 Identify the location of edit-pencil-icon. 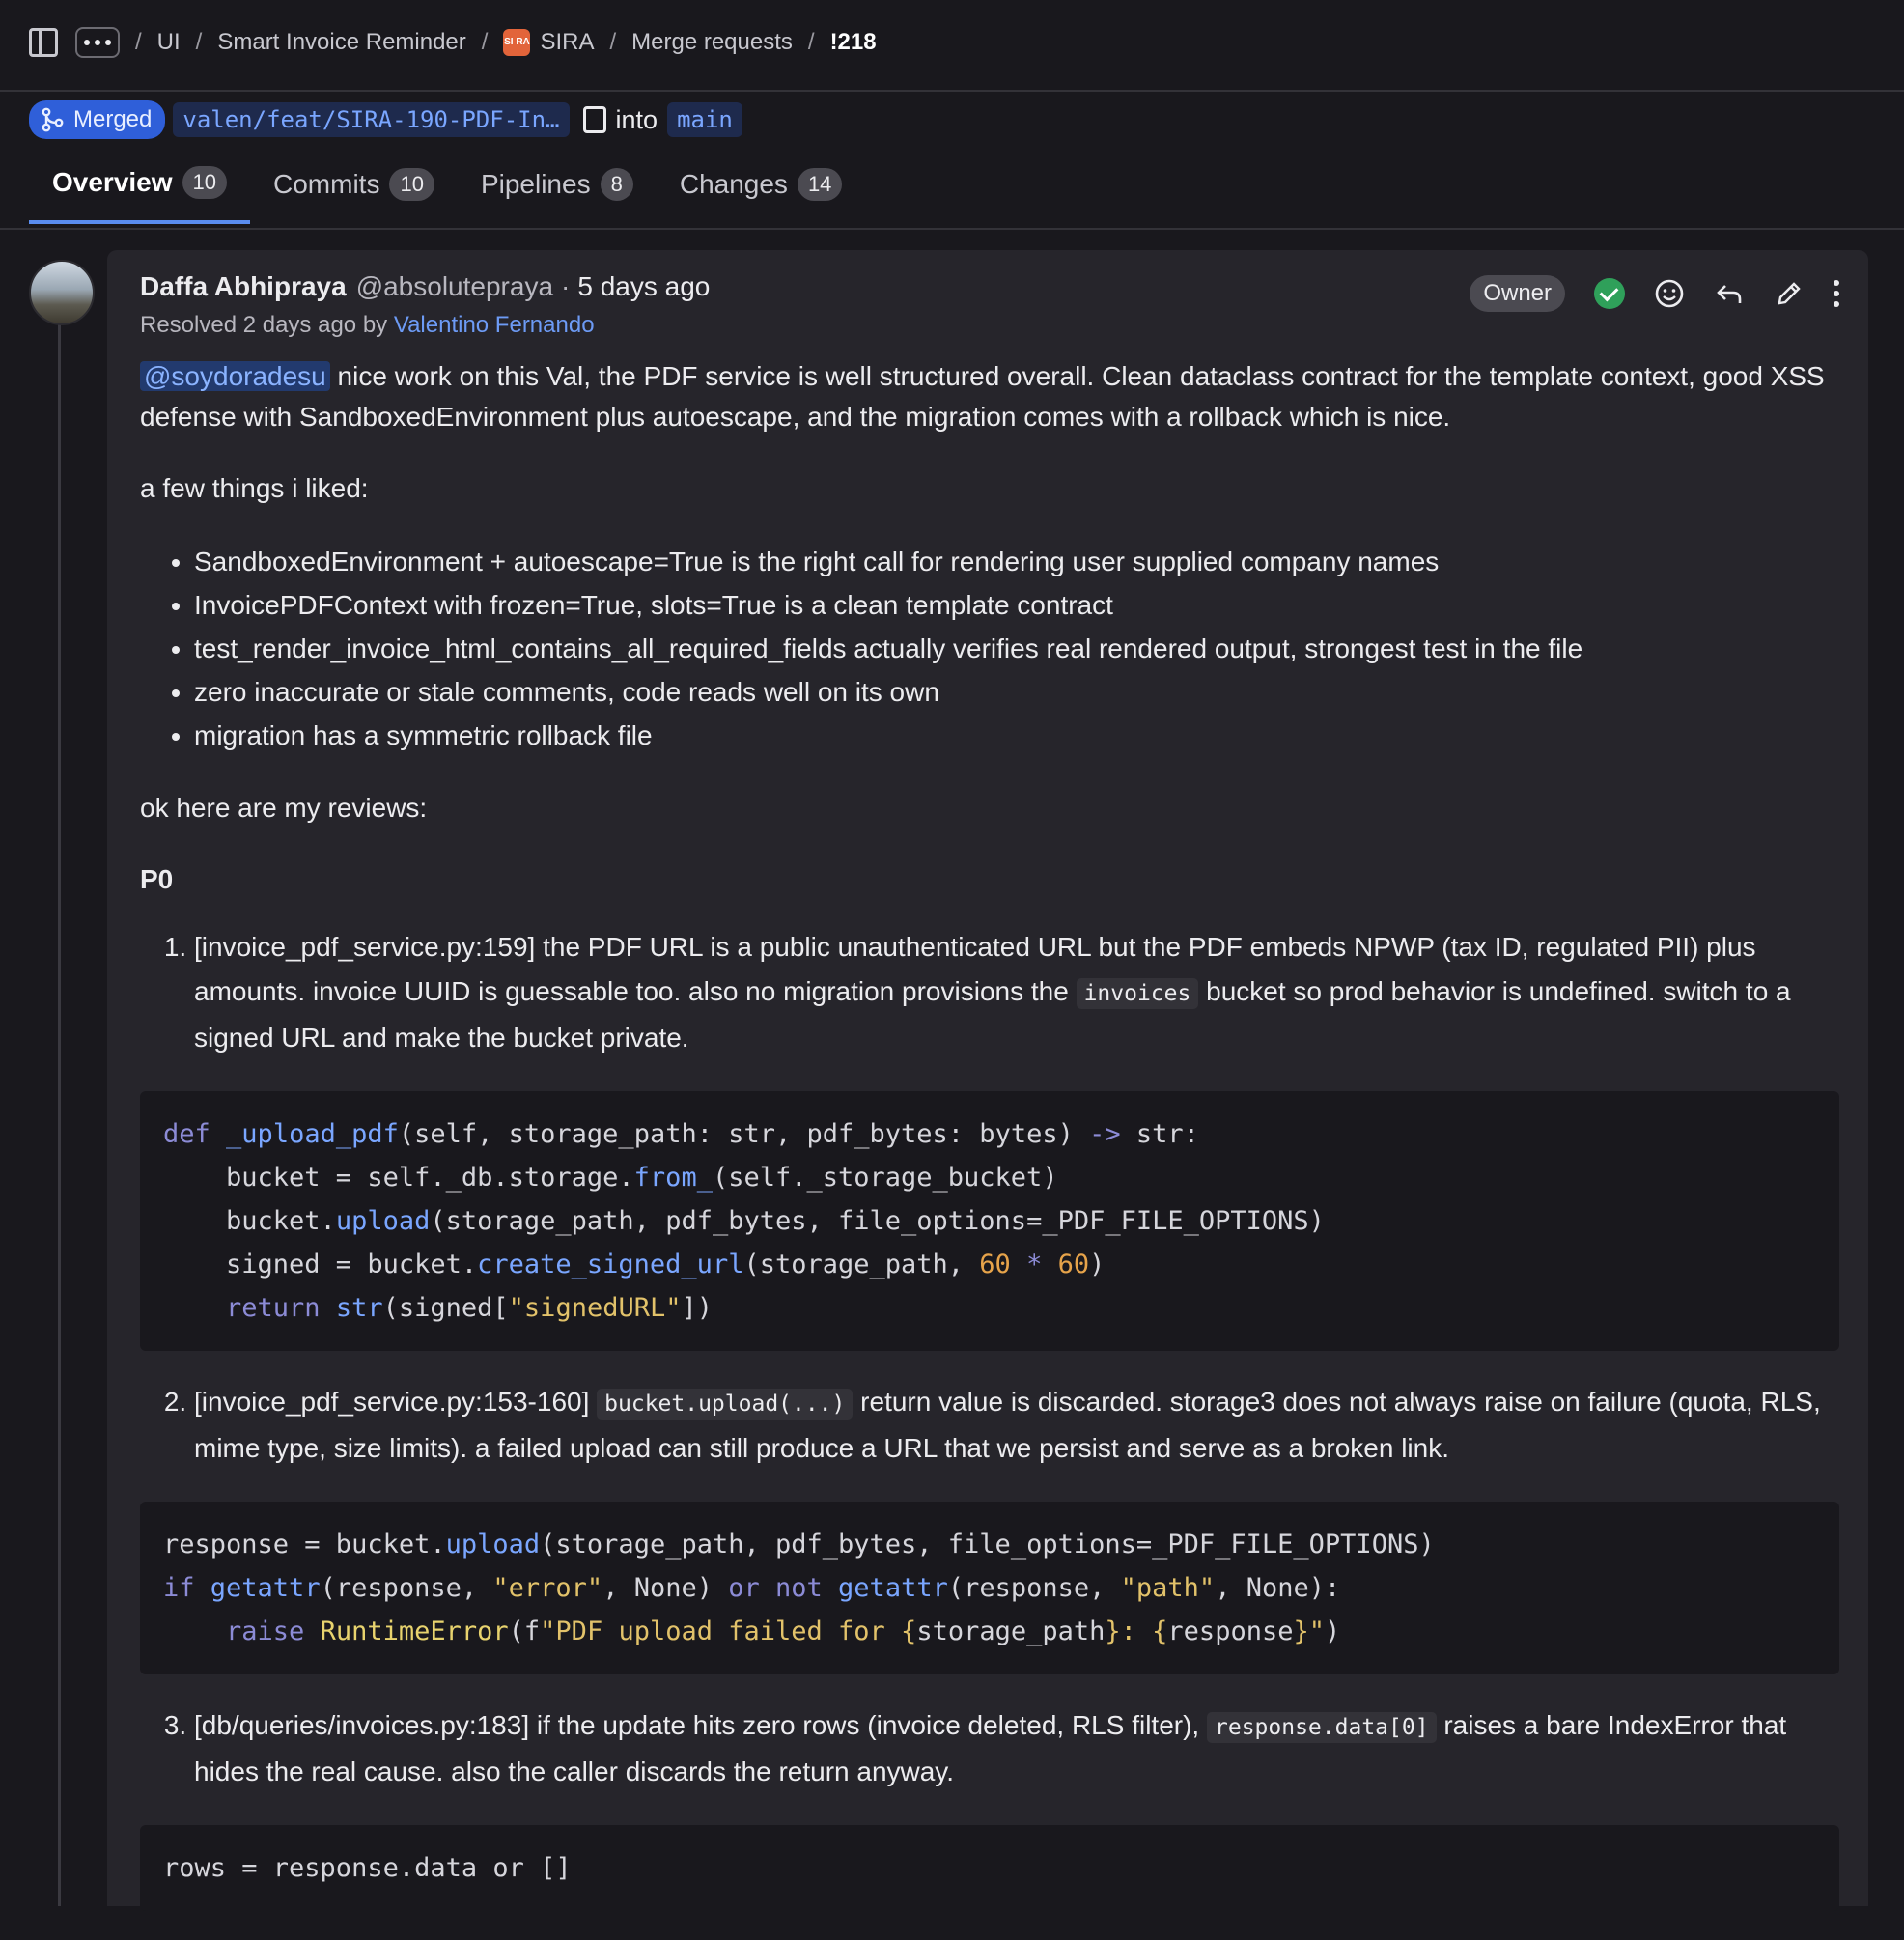
(1790, 293).